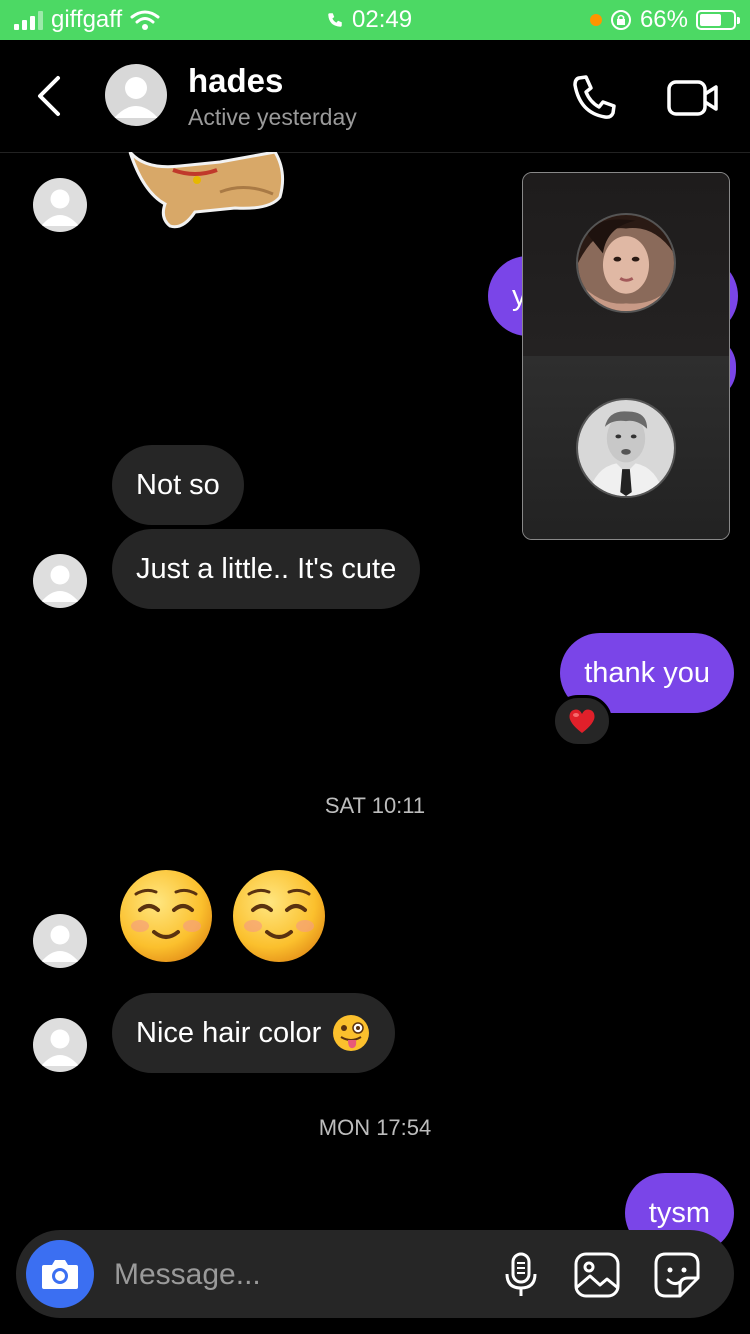 The image size is (750, 1334). I want to click on phone-icon, so click(594, 97).